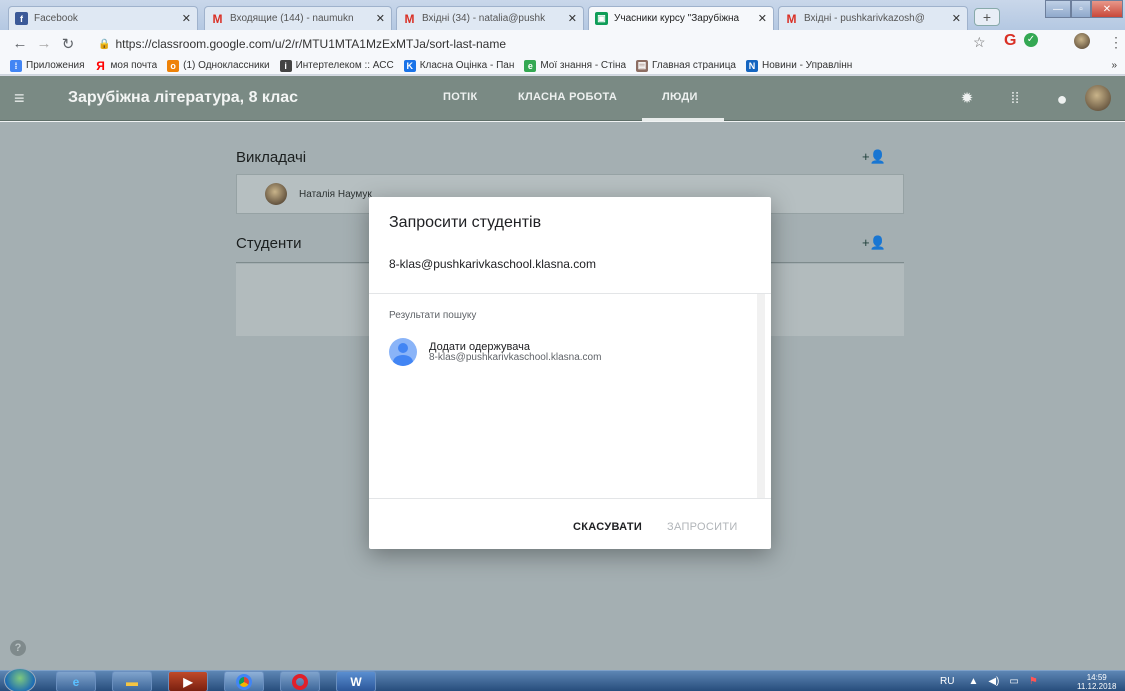 This screenshot has width=1125, height=691. I want to click on system-clock: 14:59 11.12.2018, so click(1096, 682).